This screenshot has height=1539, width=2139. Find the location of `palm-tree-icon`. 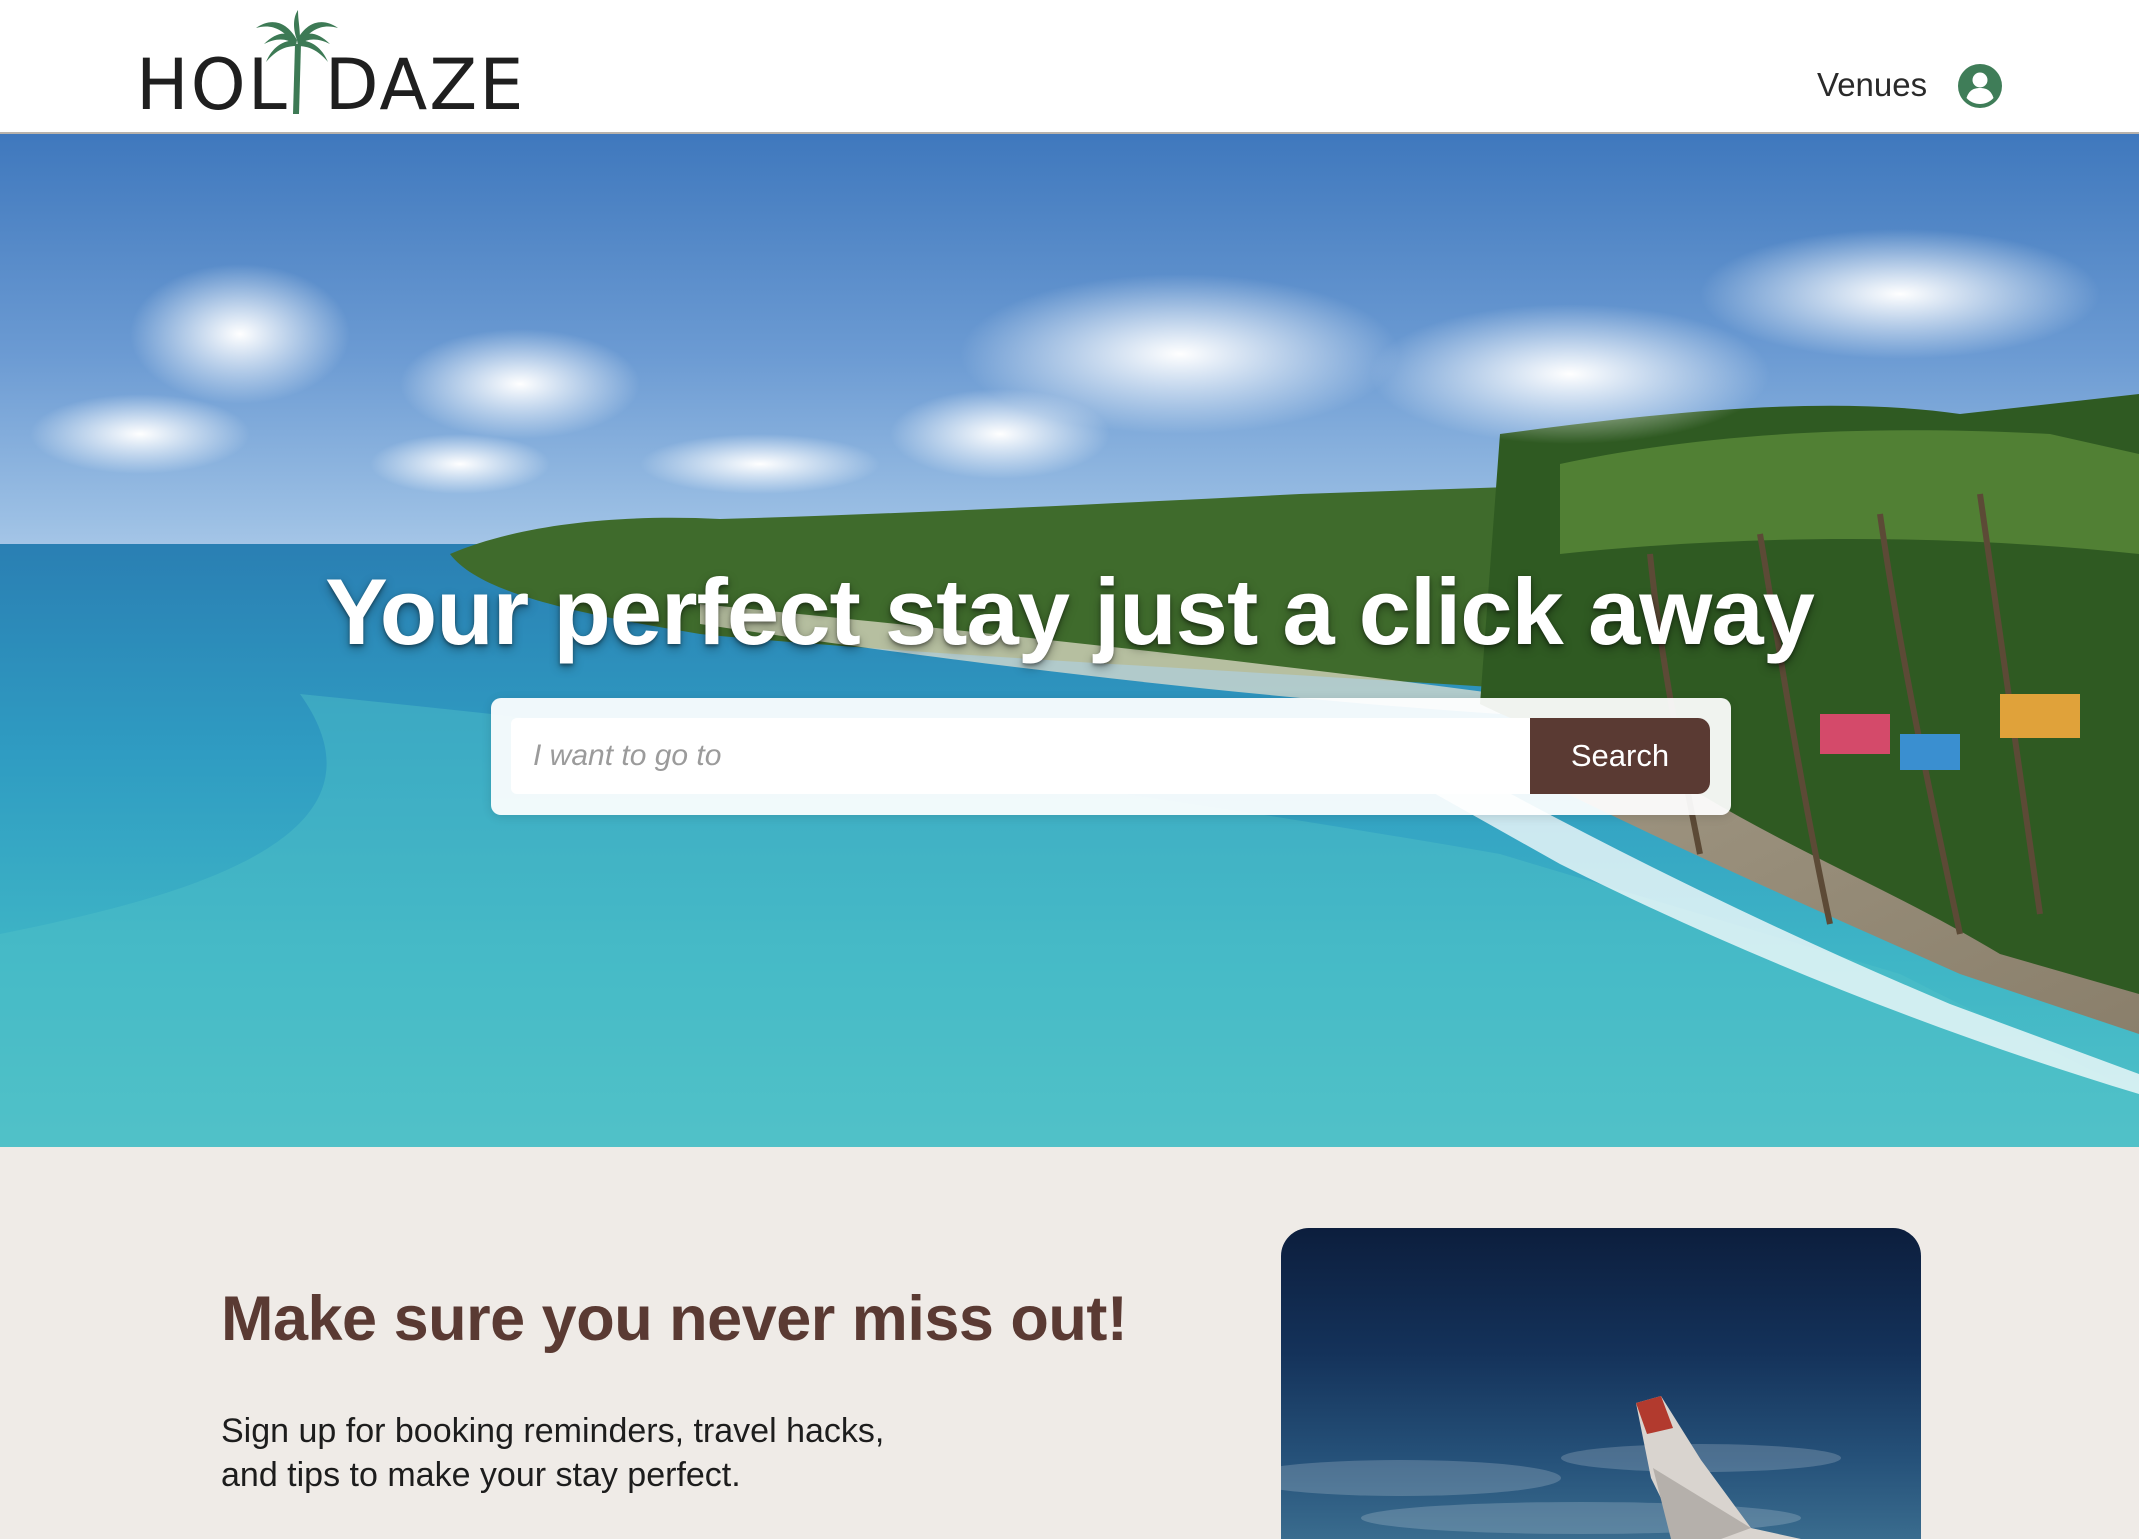

palm-tree-icon is located at coordinates (297, 62).